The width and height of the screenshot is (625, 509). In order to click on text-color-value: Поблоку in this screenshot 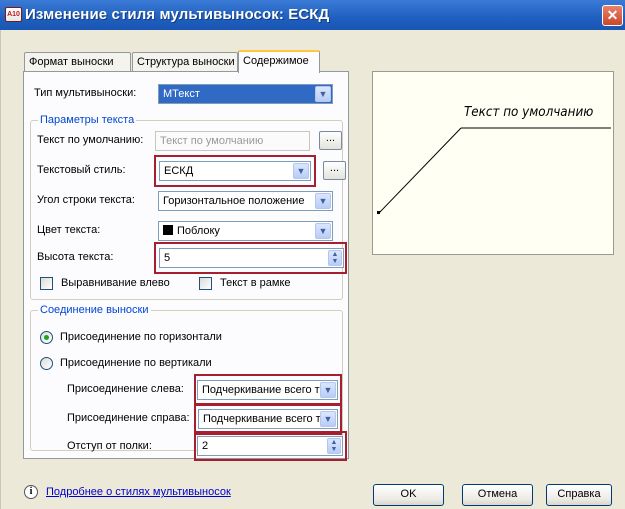, I will do `click(198, 231)`.